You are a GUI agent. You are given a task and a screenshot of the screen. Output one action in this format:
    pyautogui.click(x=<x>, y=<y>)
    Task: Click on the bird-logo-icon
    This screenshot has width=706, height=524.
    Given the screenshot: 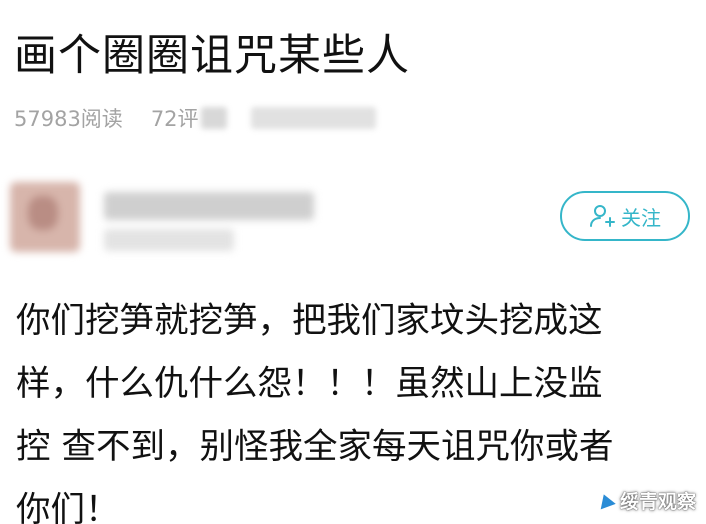 What is the action you would take?
    pyautogui.click(x=606, y=500)
    